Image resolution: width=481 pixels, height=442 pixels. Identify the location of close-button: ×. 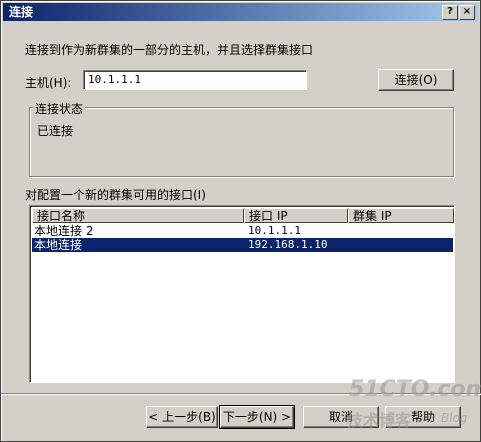
(467, 12).